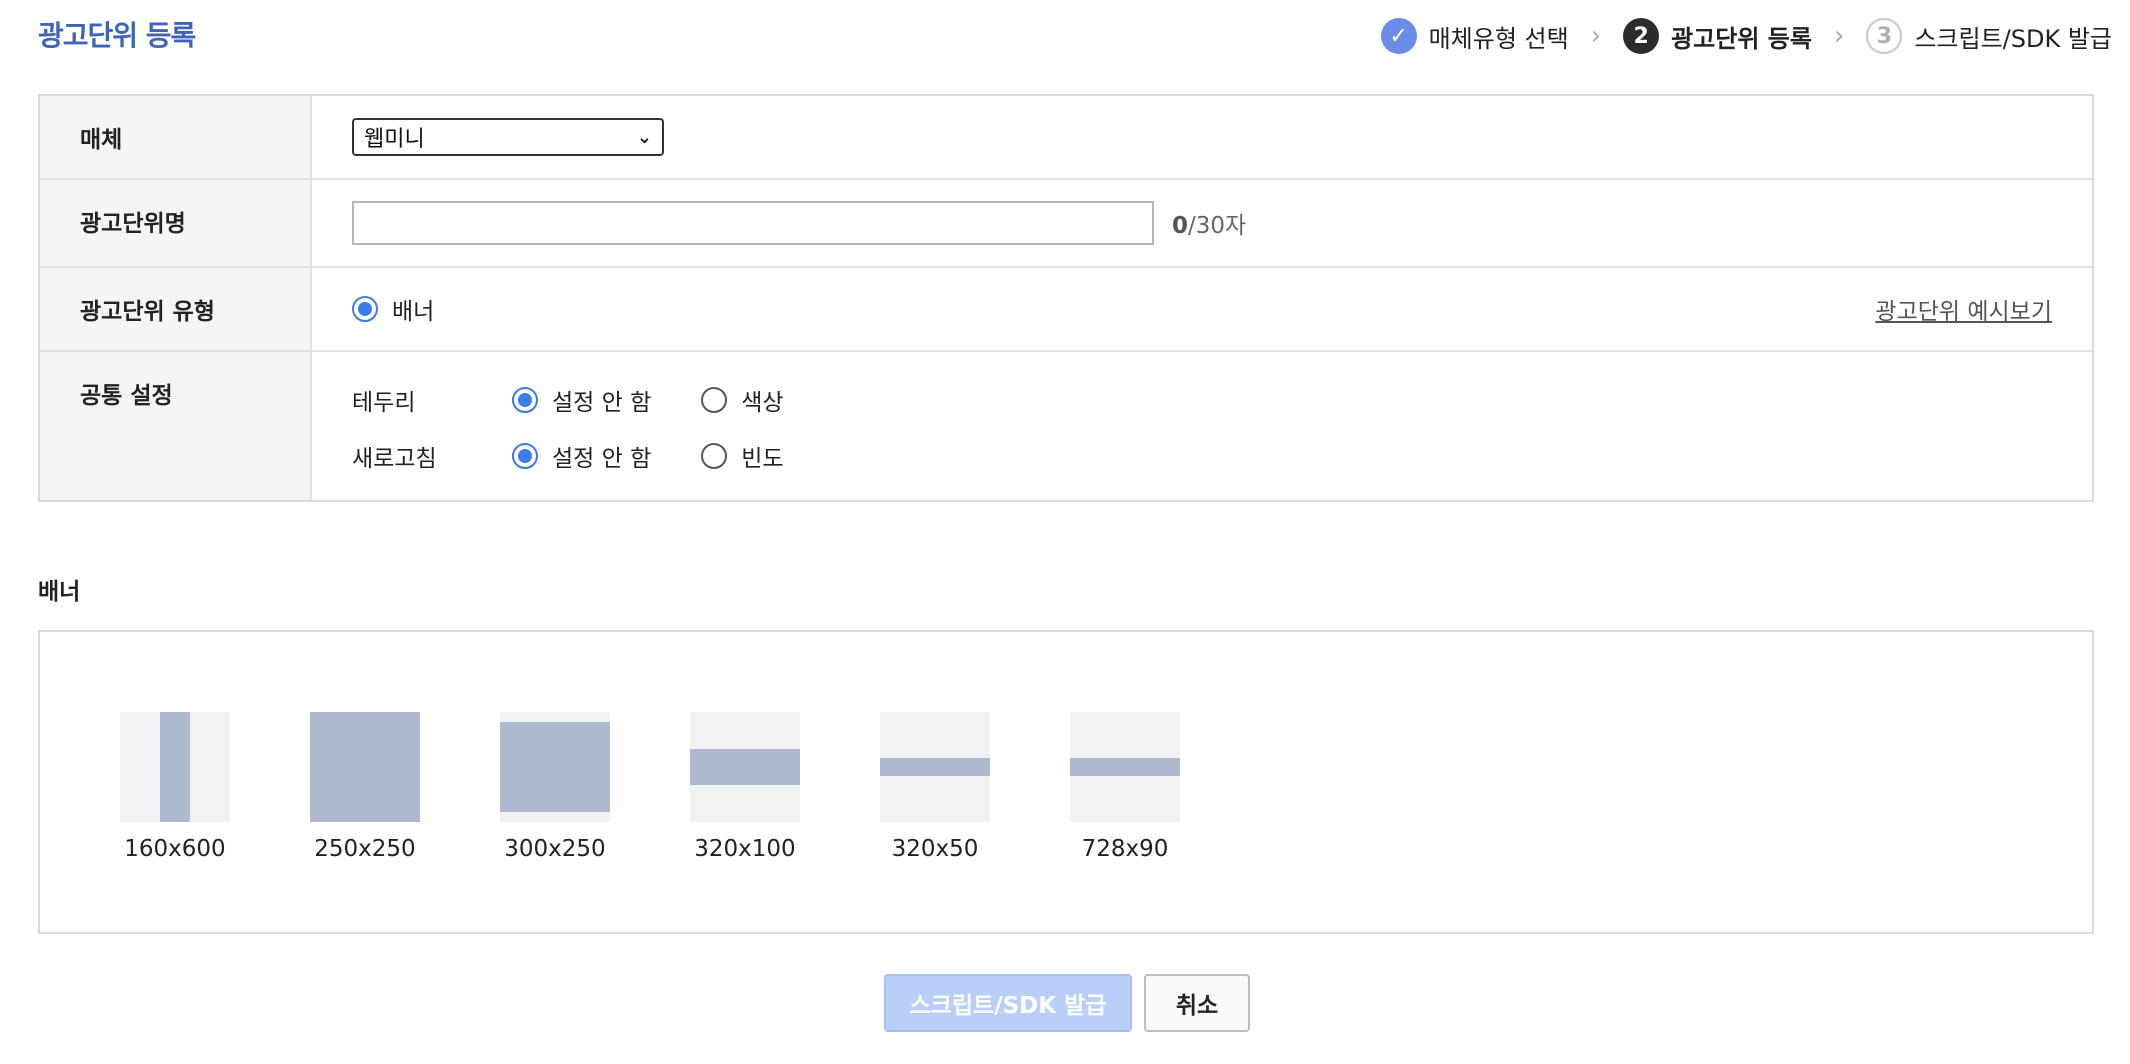  What do you see at coordinates (762, 403) in the screenshot?
I see `border-color-label: 색상` at bounding box center [762, 403].